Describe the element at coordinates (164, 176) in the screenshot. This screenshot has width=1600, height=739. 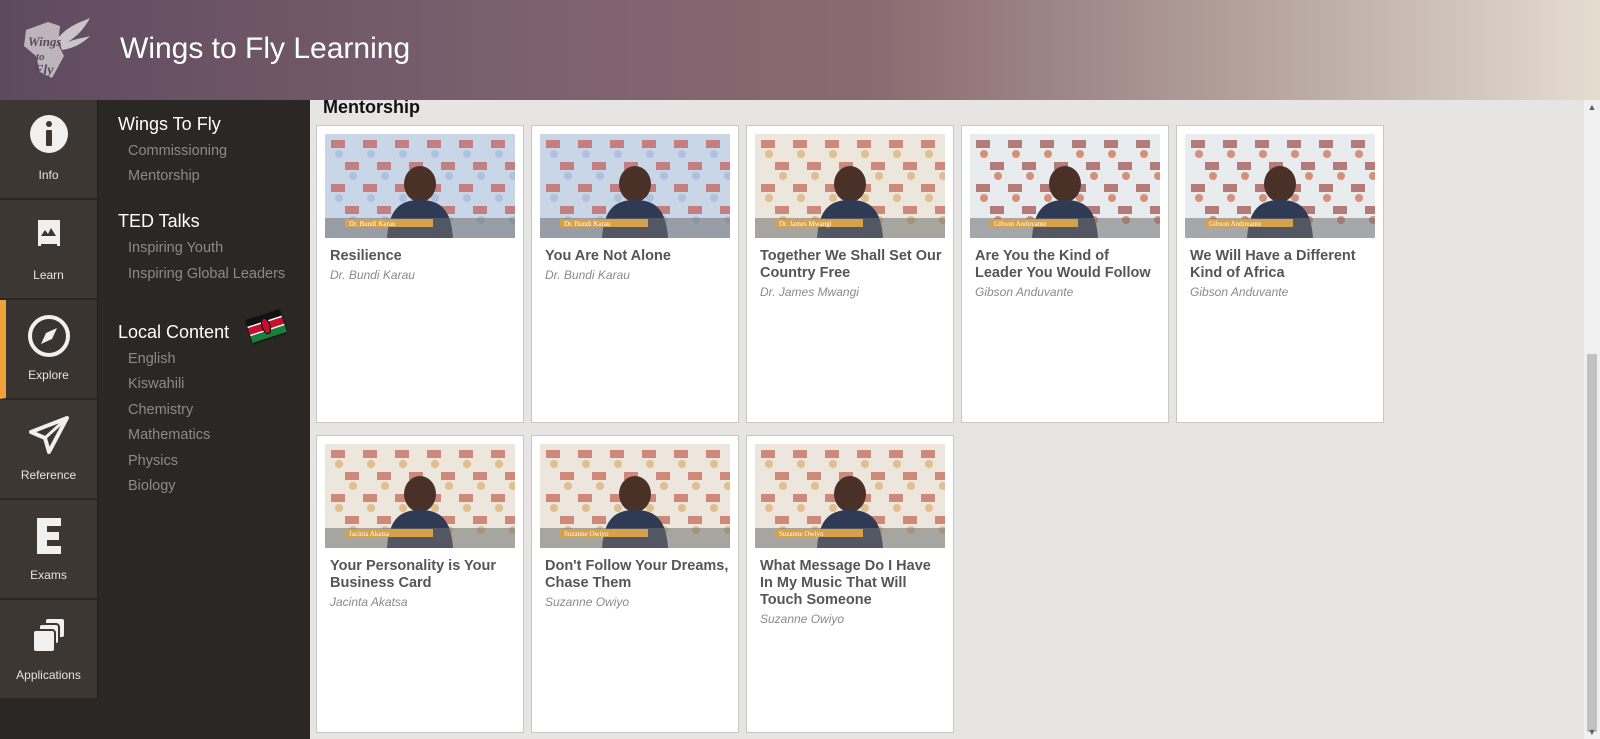
I see `menu-item-mentorship: Mentorship` at that location.